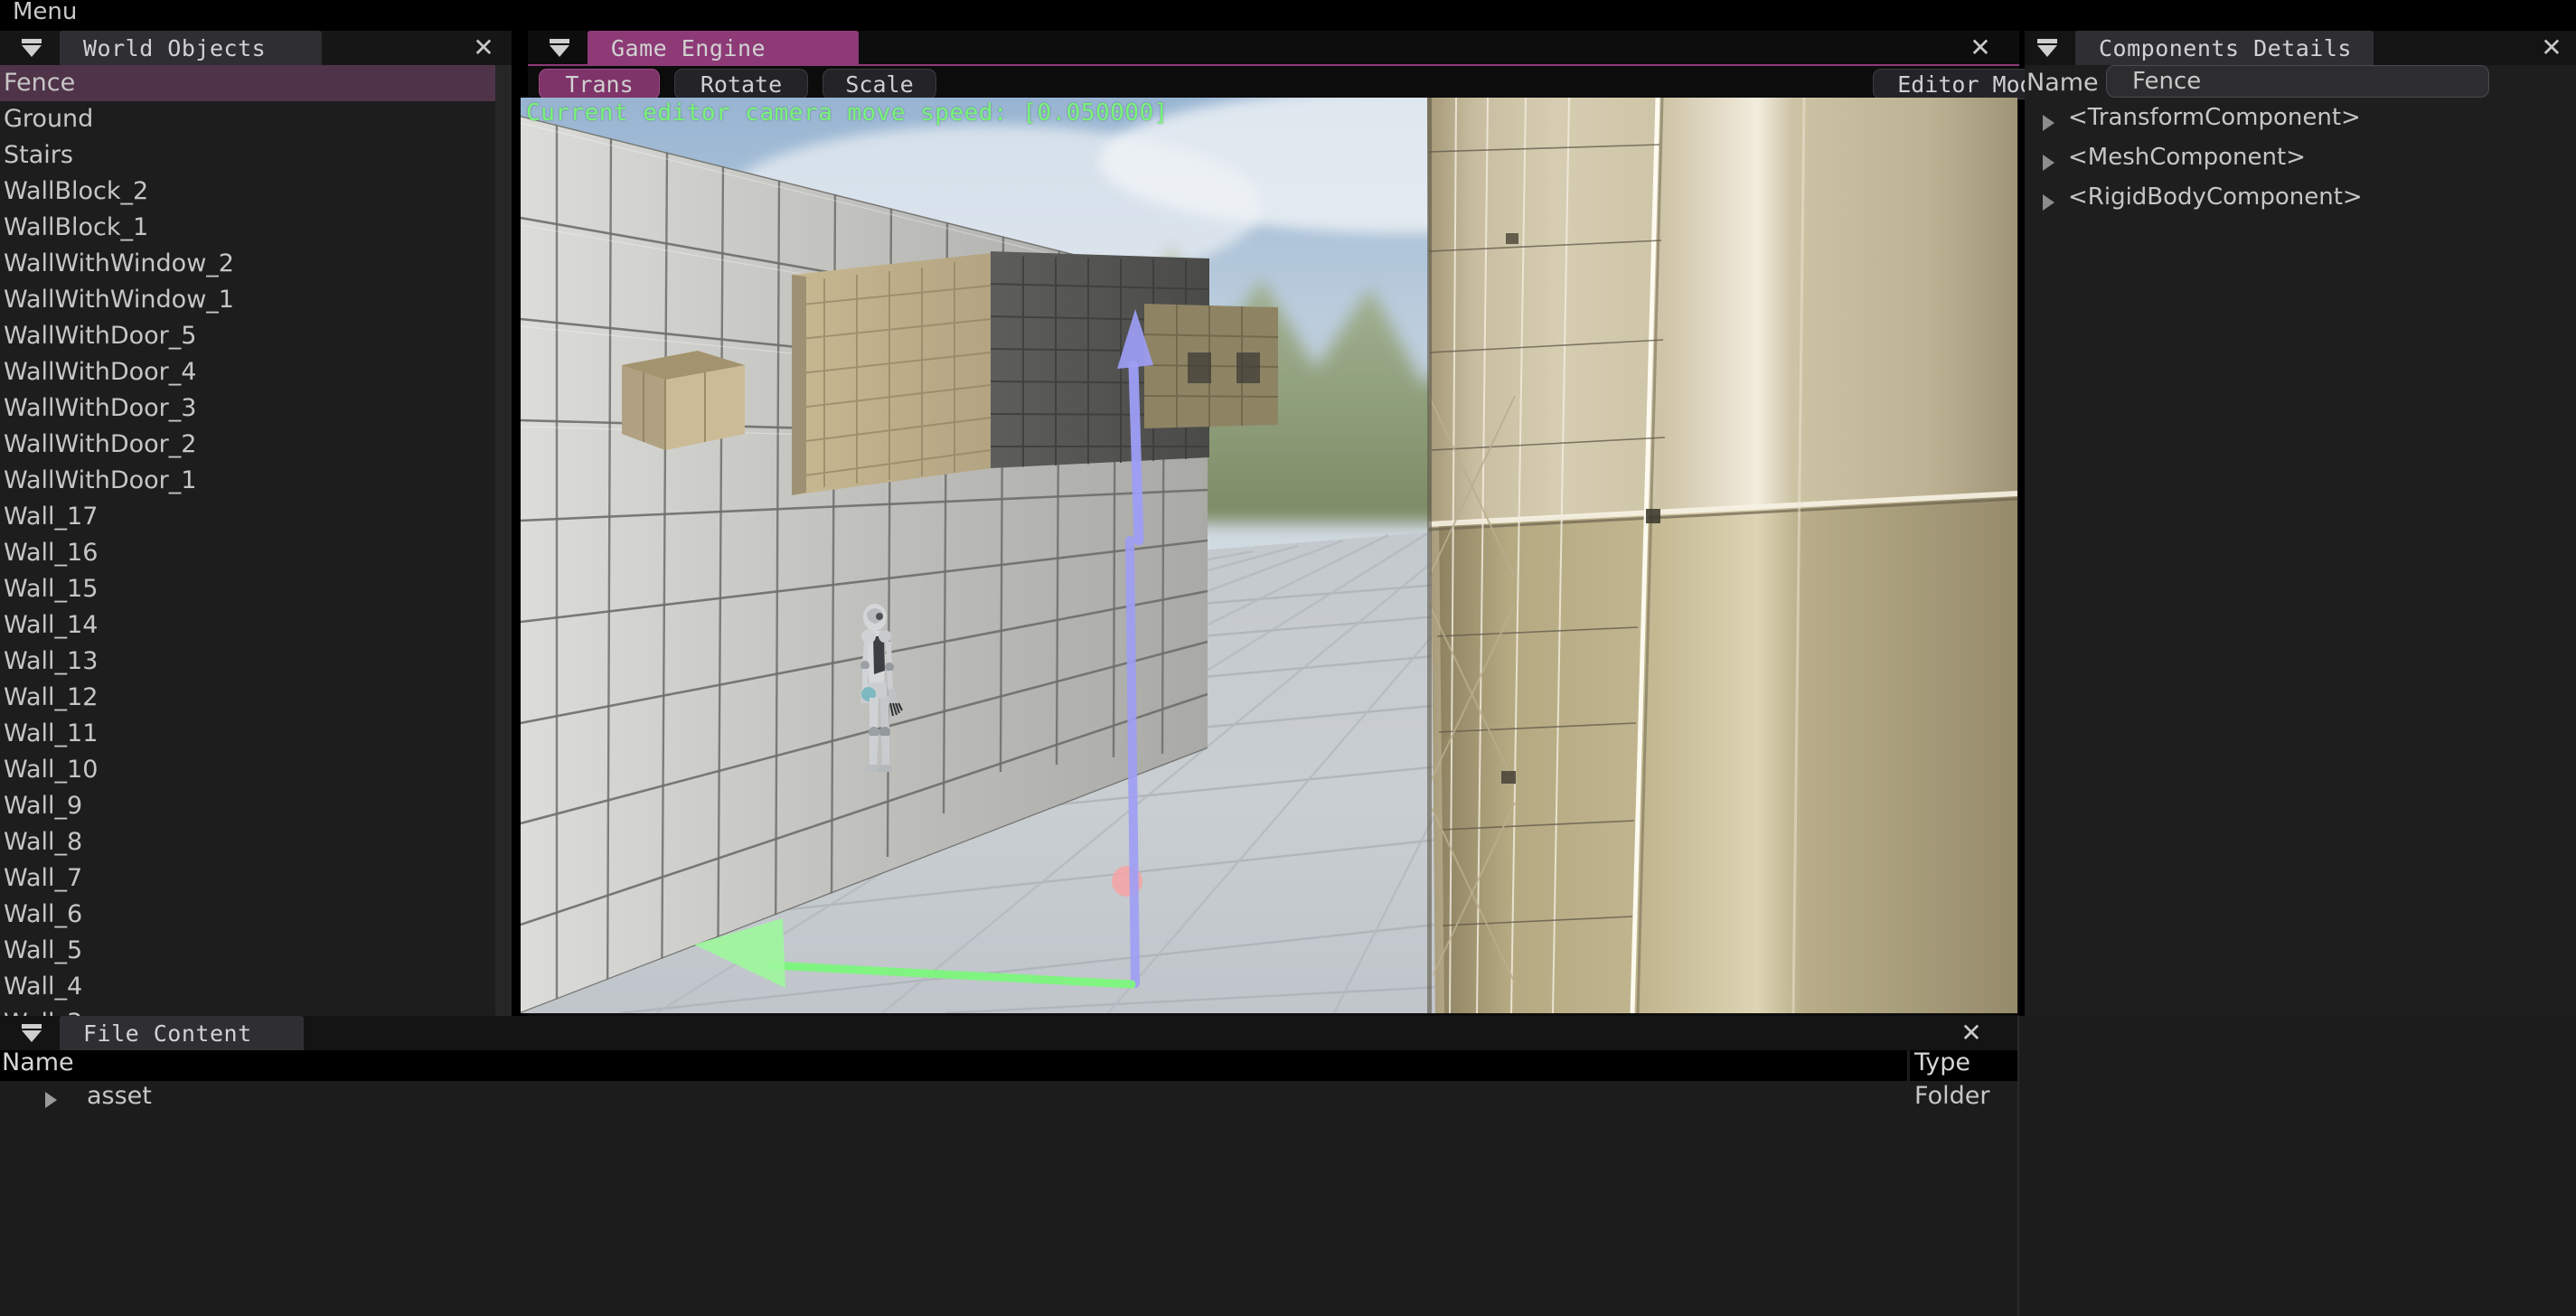 This screenshot has height=1316, width=2576. I want to click on world-object-item: Wall_6, so click(247, 915).